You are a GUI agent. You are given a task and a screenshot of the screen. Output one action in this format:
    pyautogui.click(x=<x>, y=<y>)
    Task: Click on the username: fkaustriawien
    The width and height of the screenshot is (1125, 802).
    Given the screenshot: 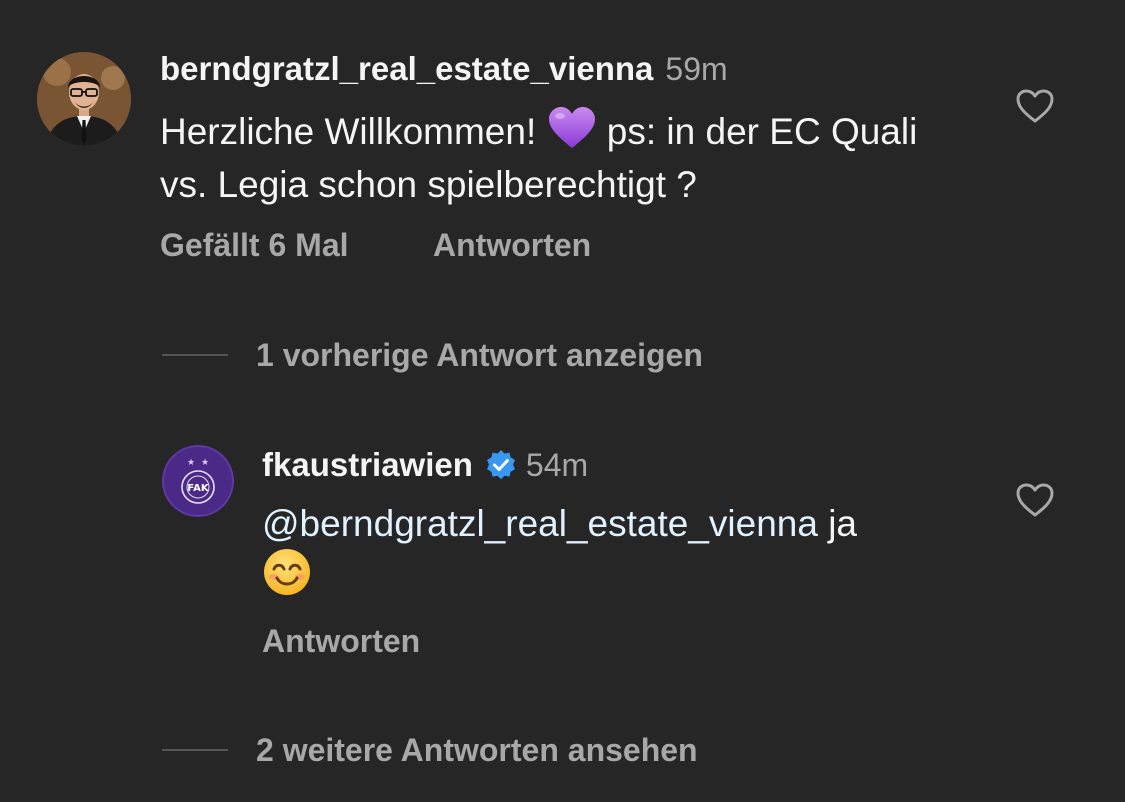 What is the action you would take?
    pyautogui.click(x=367, y=465)
    